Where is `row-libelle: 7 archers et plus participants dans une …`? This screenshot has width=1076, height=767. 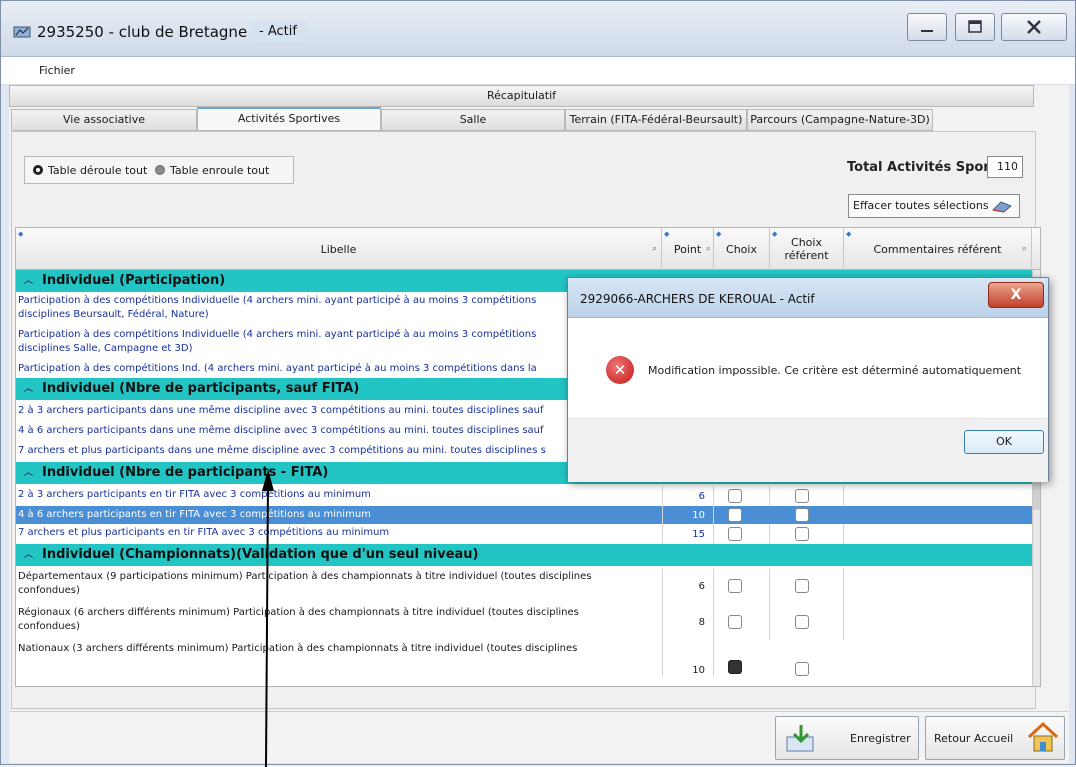 row-libelle: 7 archers et plus participants dans une … is located at coordinates (282, 450).